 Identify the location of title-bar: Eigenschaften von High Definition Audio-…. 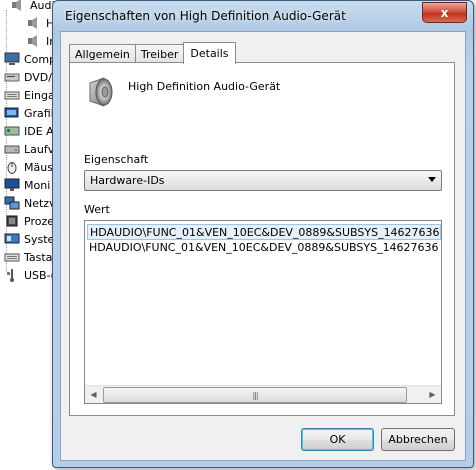
(263, 16).